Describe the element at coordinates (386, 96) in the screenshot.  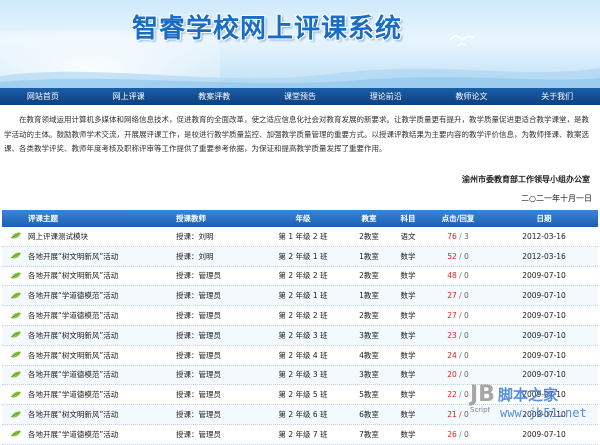
I see `nav-item-theory: 理论前沿` at that location.